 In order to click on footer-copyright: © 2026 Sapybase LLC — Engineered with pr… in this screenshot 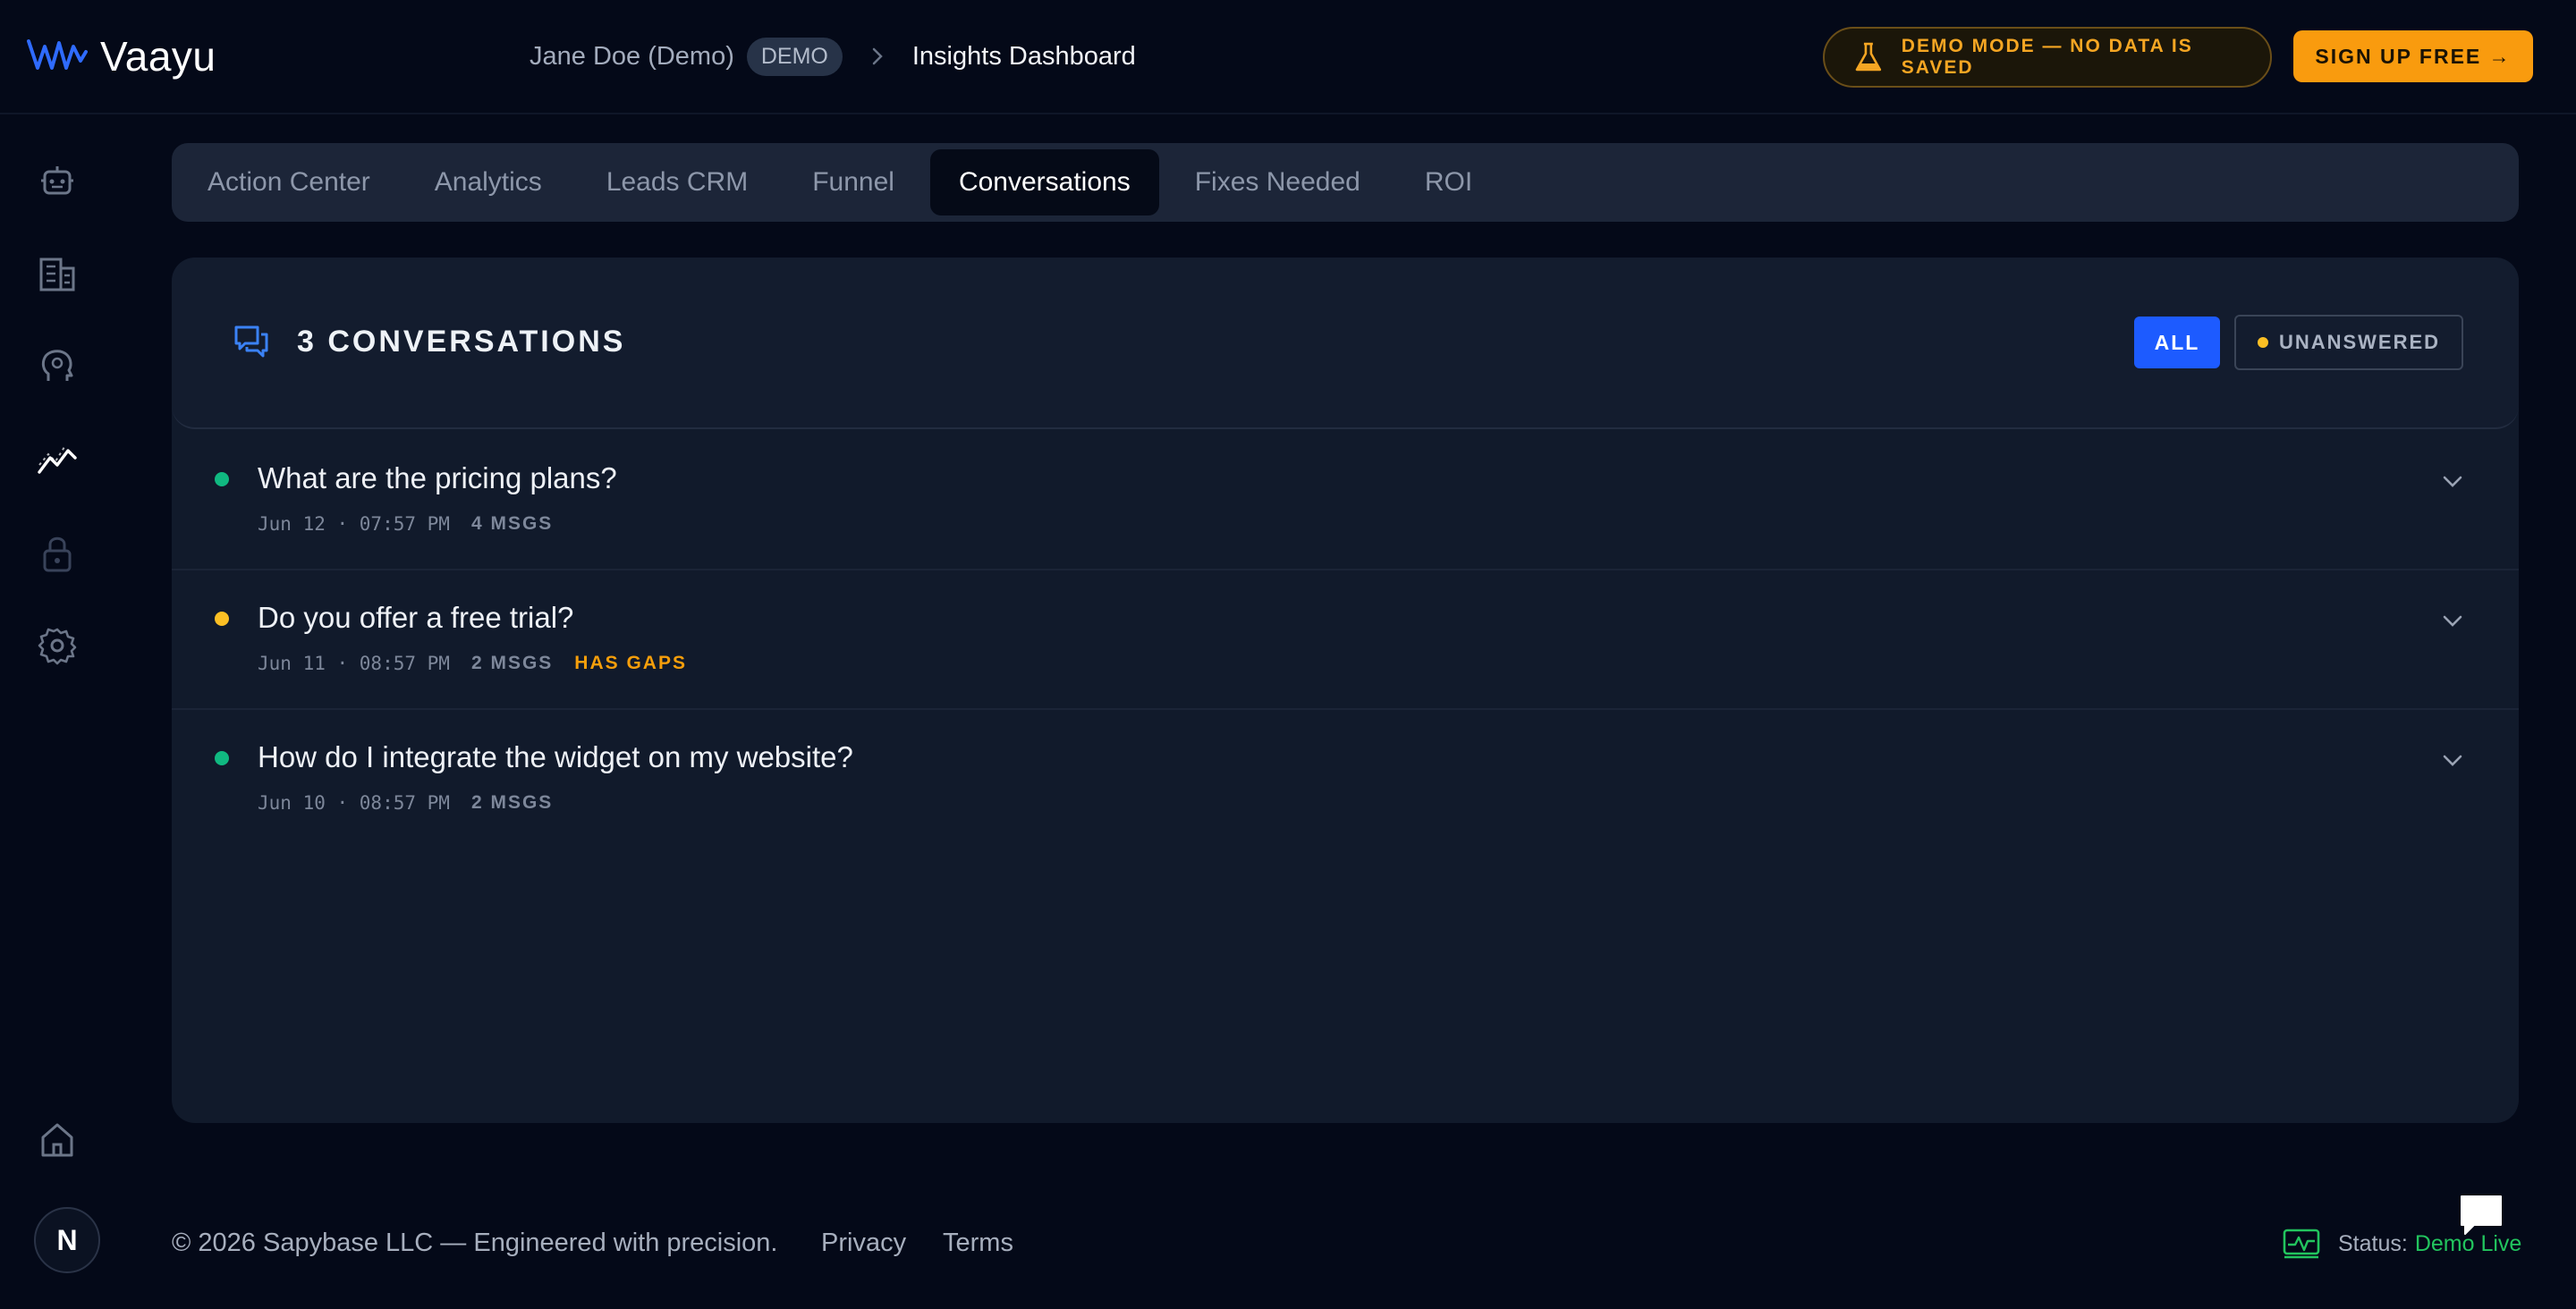, I will do `click(475, 1243)`.